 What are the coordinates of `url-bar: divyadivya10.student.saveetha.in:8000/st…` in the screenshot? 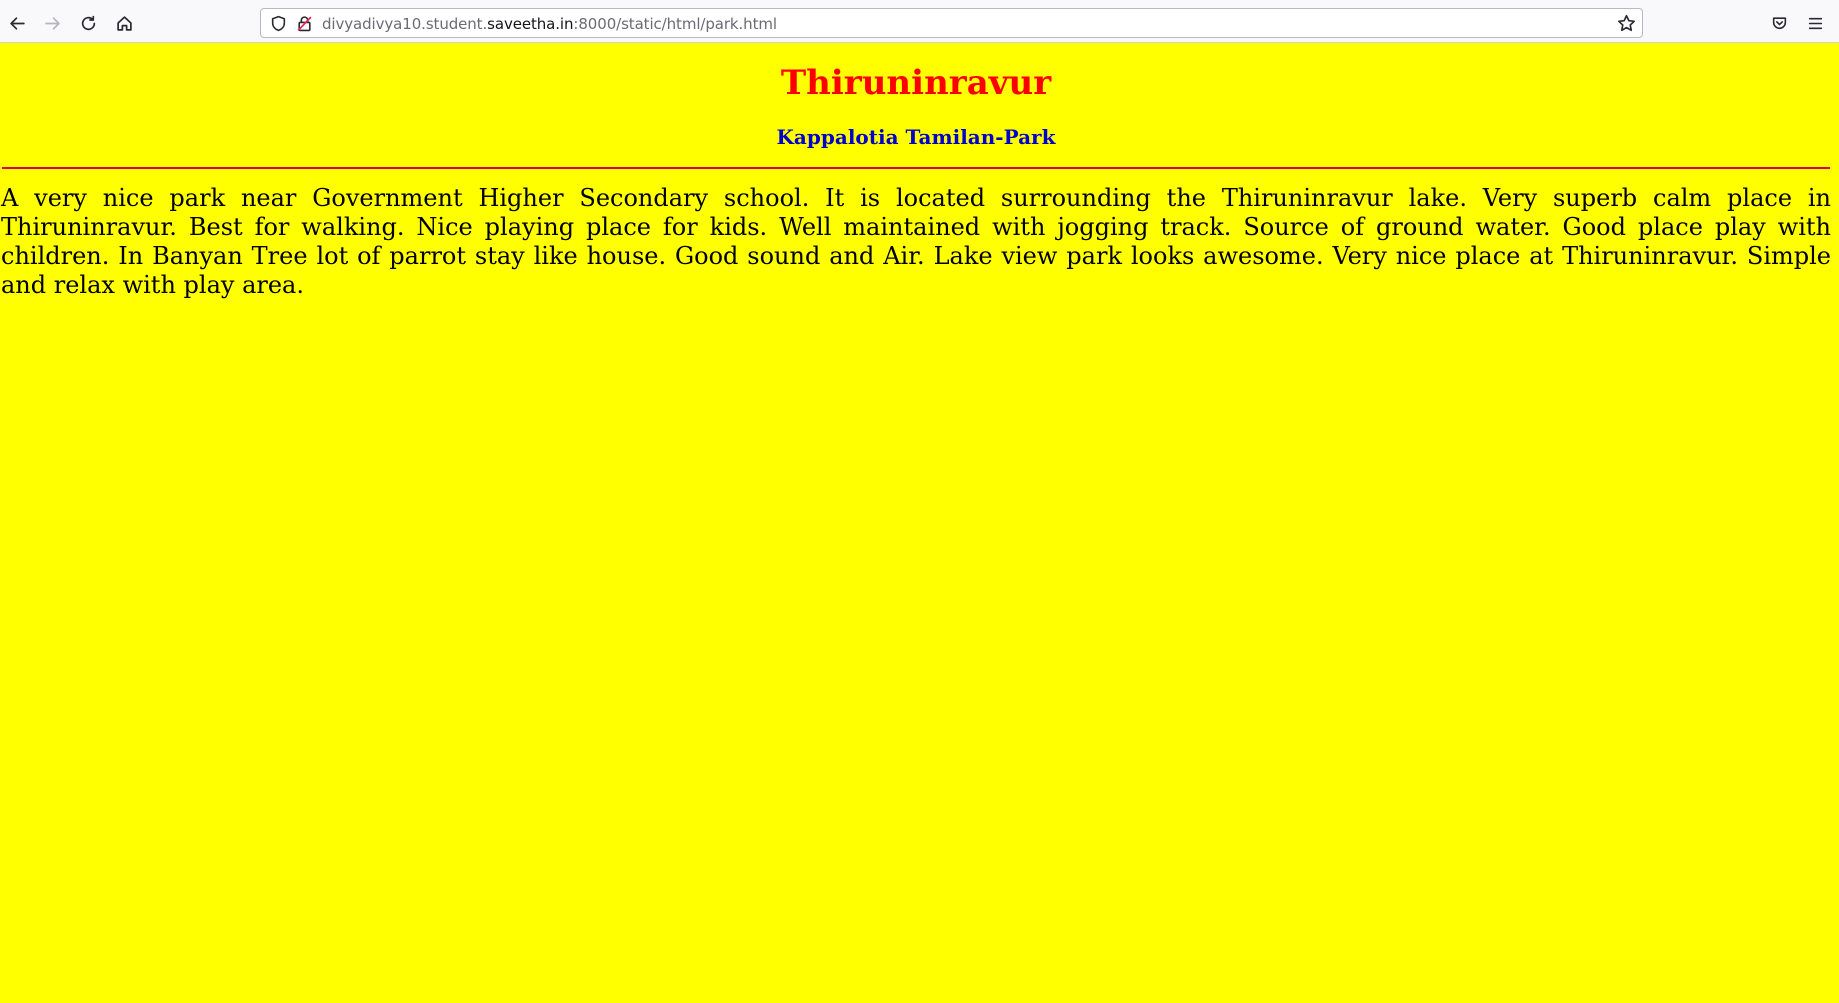 It's located at (951, 23).